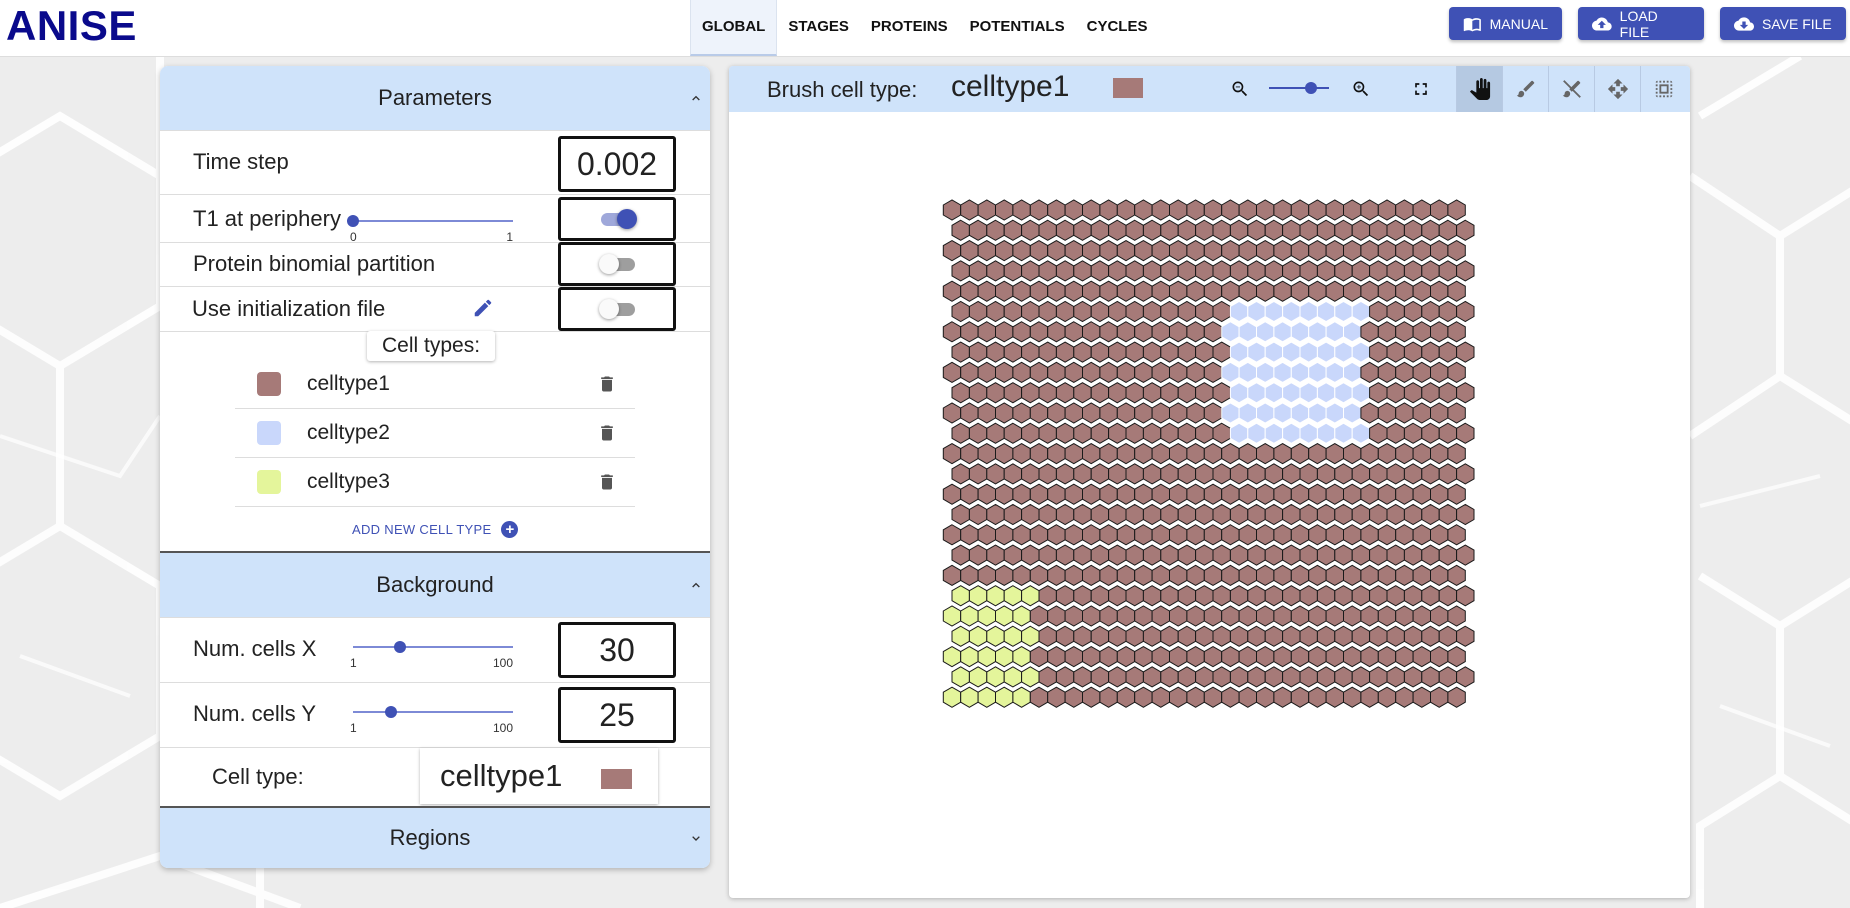 The image size is (1850, 908). What do you see at coordinates (1783, 23) in the screenshot?
I see `save-file-button: SAVE FILE` at bounding box center [1783, 23].